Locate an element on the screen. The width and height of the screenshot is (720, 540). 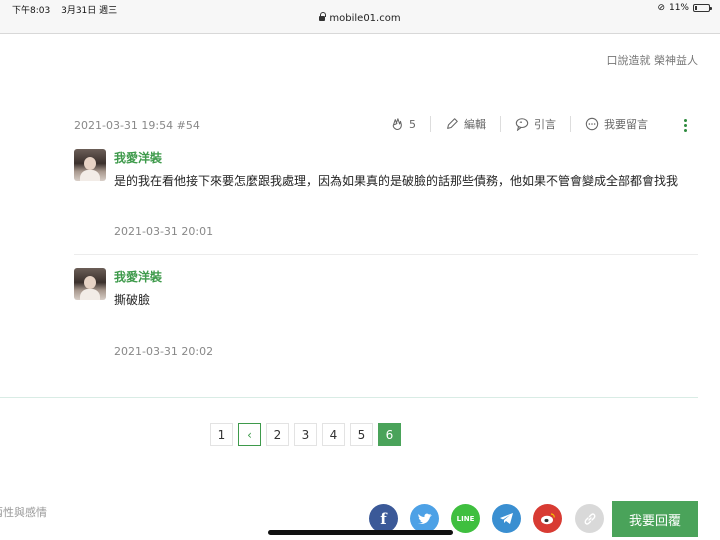
quote-bubble-icon: ❝ is located at coordinates (522, 124).